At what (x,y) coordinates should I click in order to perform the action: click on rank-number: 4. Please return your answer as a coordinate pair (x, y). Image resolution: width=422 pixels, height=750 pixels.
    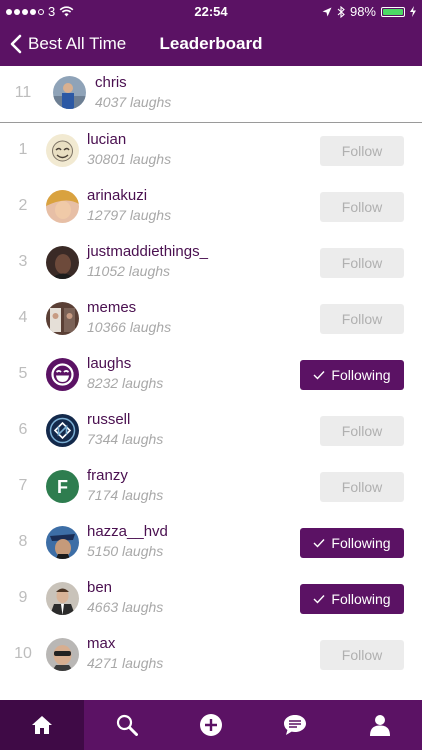
    Looking at the image, I should click on (23, 317).